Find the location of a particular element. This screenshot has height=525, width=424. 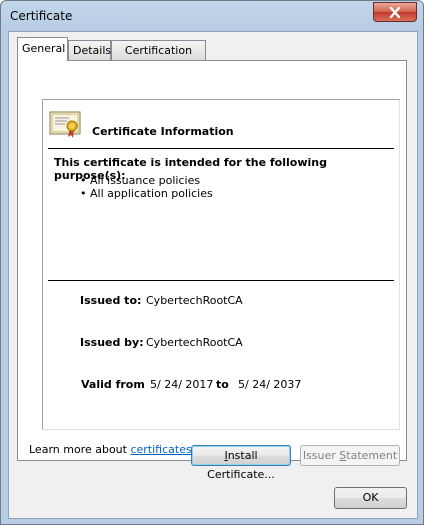

issuer-statement-label-start: Issuer is located at coordinates (321, 455).